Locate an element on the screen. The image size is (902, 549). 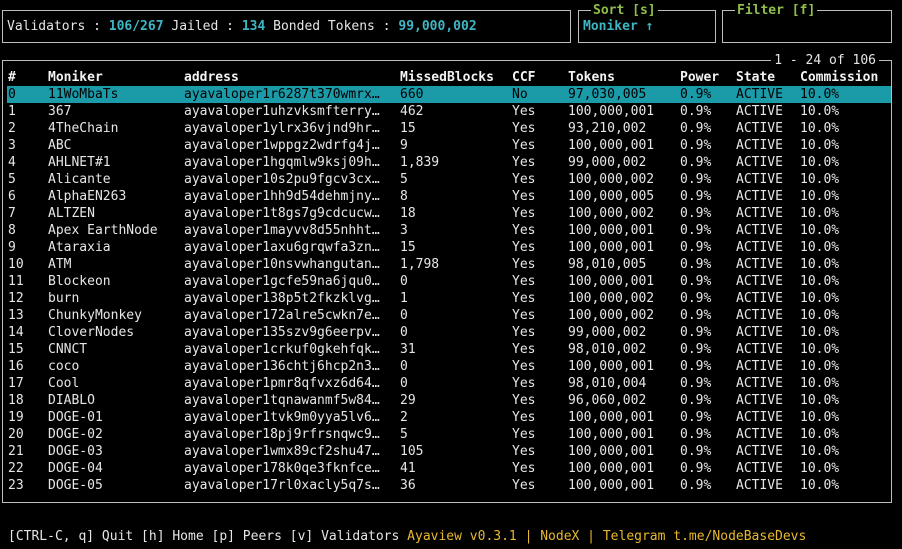
cell-moniker: AHLNET#1 is located at coordinates (79, 162).